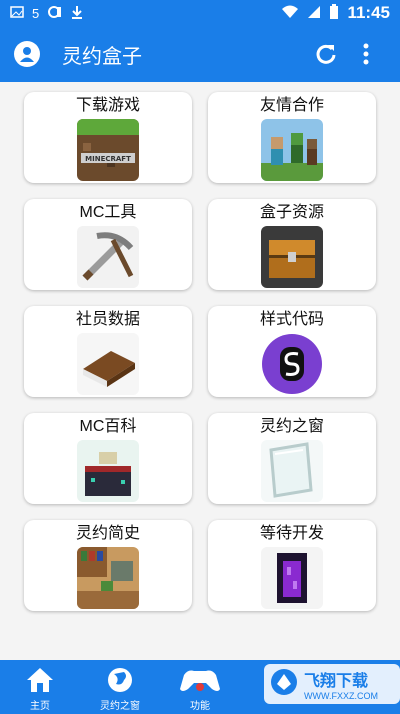 Image resolution: width=400 pixels, height=714 pixels. Describe the element at coordinates (366, 54) in the screenshot. I see `more-vertical-icon` at that location.